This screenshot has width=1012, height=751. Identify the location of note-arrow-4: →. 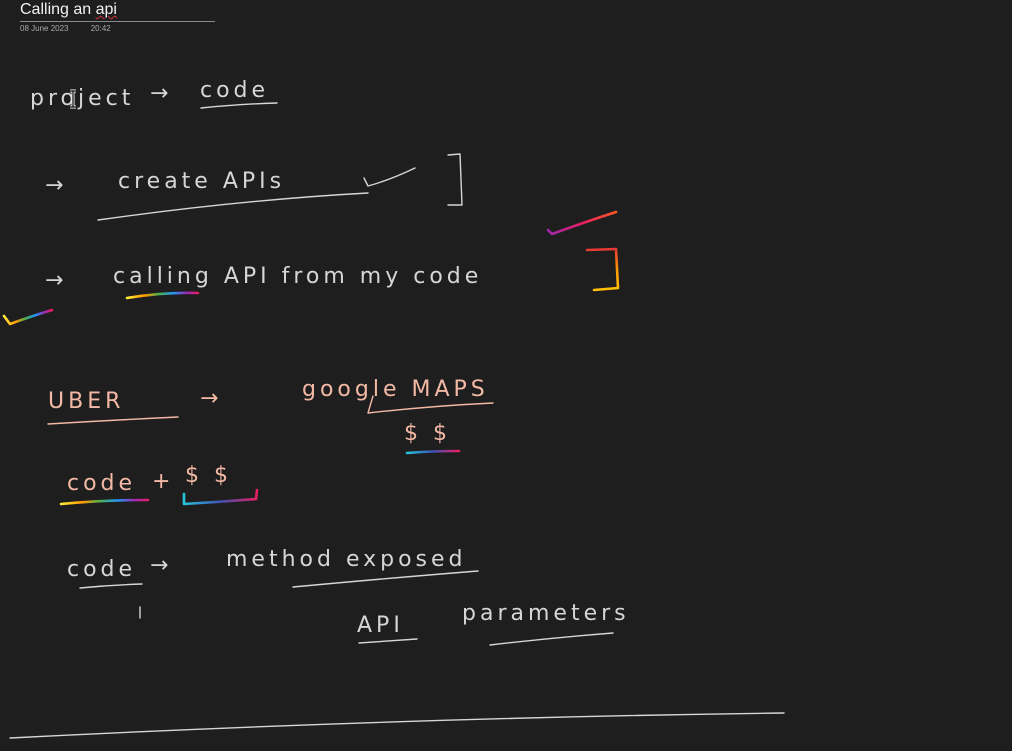
(211, 398).